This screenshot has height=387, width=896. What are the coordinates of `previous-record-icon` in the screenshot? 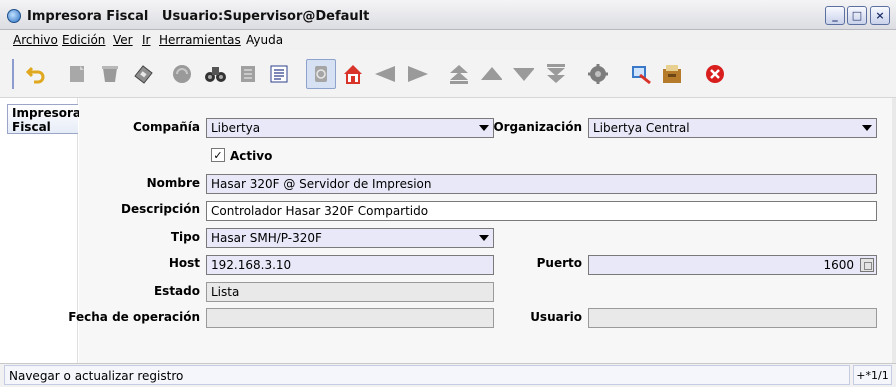 It's located at (384, 74).